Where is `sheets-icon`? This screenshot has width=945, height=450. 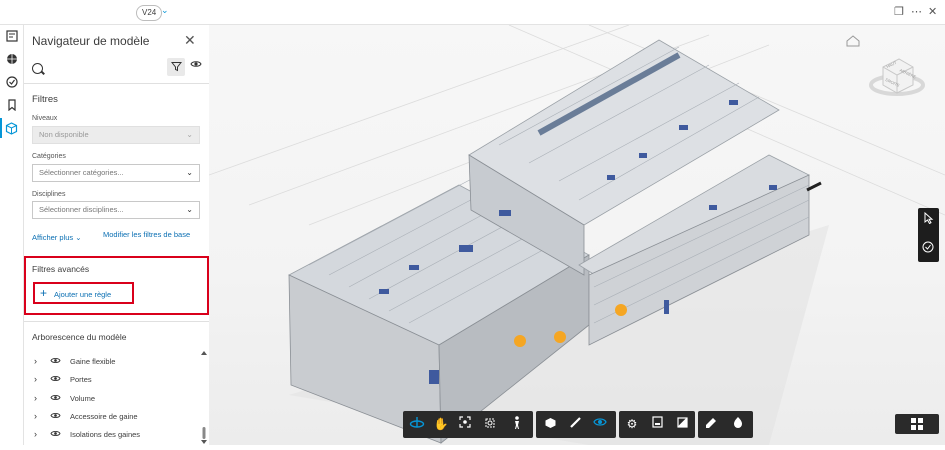
sheets-icon is located at coordinates (11, 36).